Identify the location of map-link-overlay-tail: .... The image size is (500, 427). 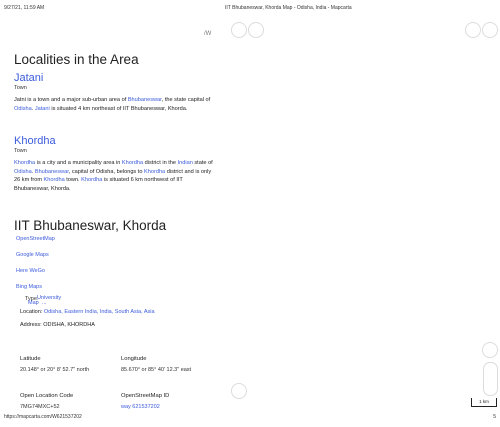
(44, 303).